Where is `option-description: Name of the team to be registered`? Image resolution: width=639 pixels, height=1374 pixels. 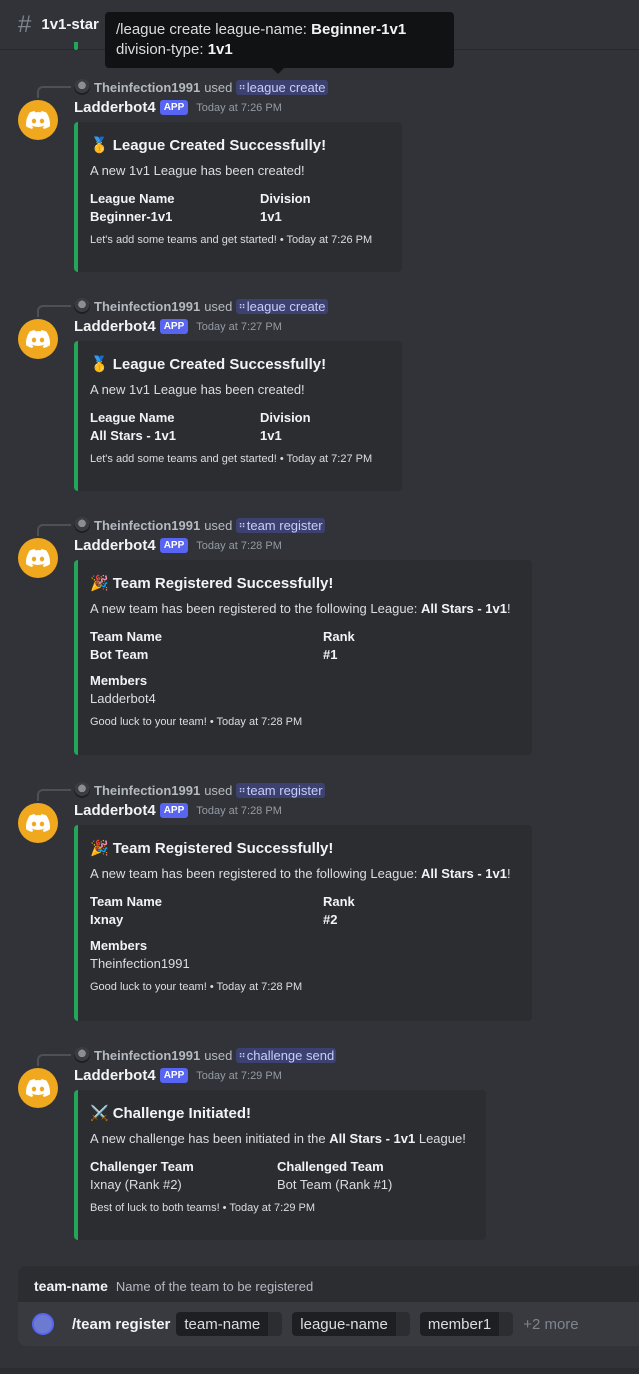
option-description: Name of the team to be registered is located at coordinates (214, 1286).